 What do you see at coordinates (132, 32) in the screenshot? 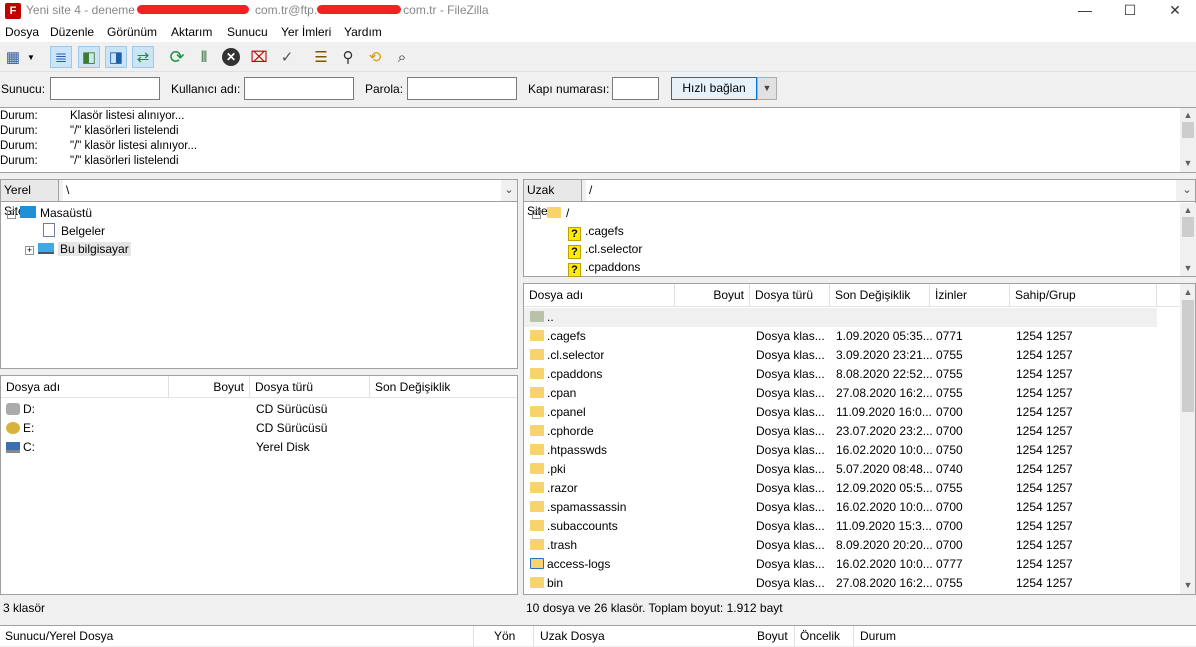
I see `menu-gorunum: Görünüm` at bounding box center [132, 32].